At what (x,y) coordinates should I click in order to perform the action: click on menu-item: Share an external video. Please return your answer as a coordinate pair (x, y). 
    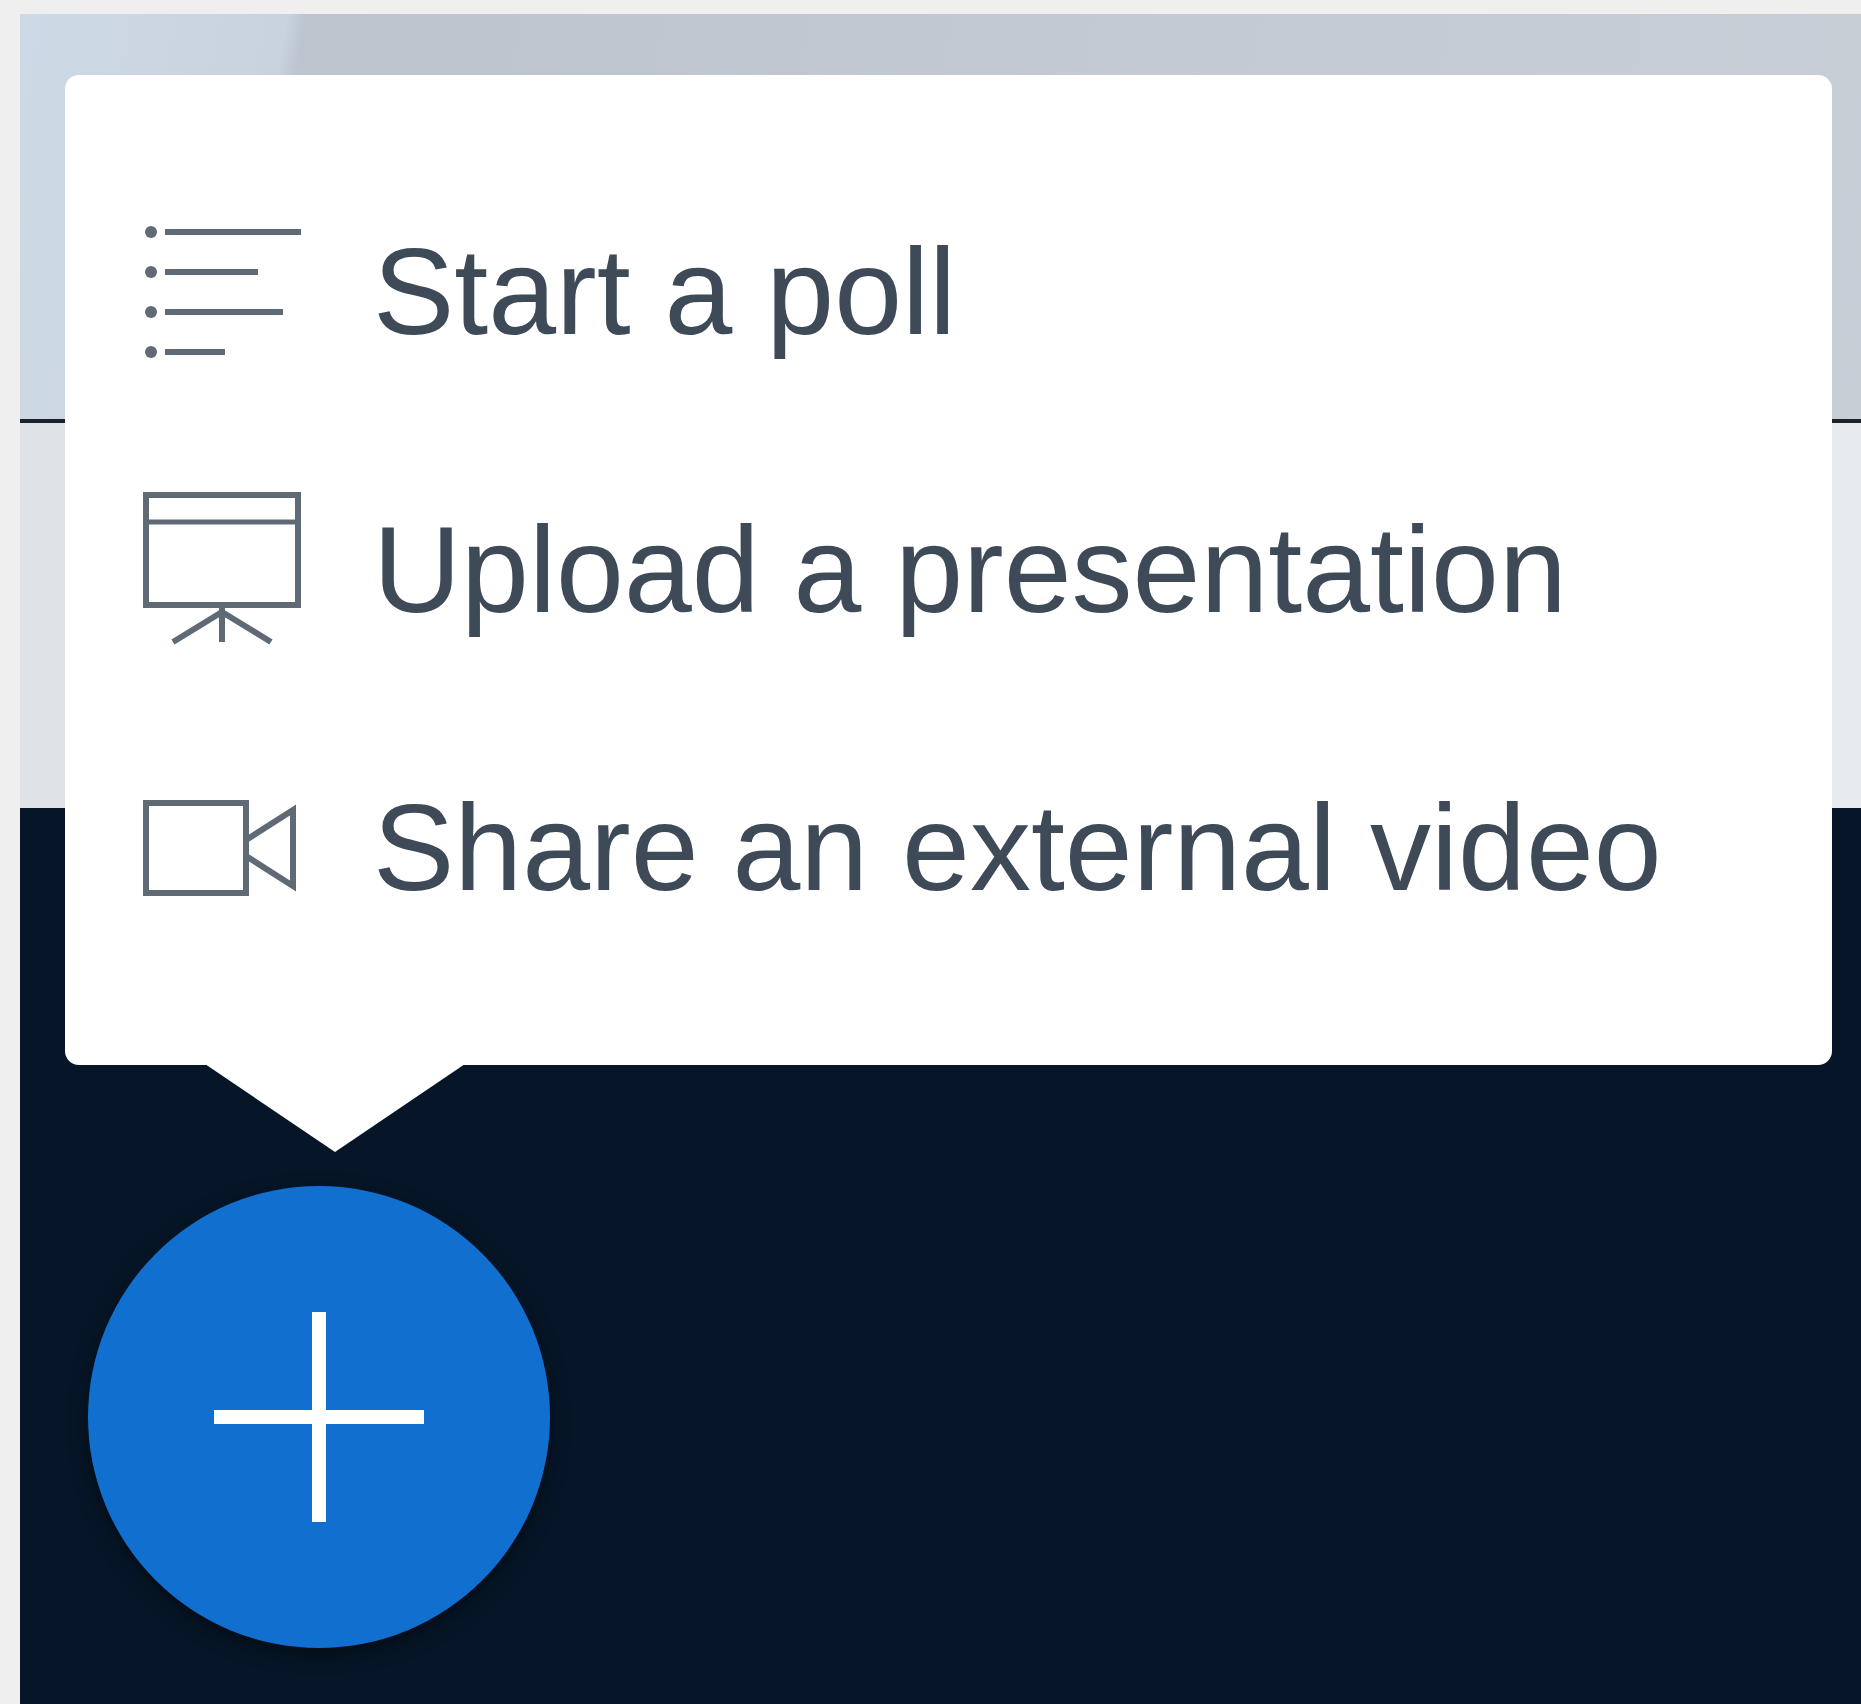
    Looking at the image, I should click on (1017, 848).